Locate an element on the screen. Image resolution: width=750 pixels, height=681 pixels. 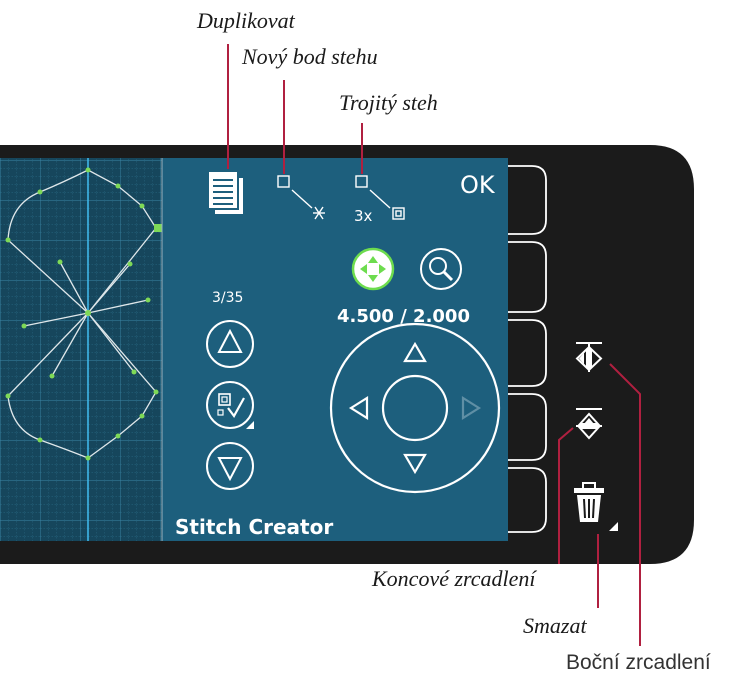
triple-stitch-label: 3x is located at coordinates (363, 216).